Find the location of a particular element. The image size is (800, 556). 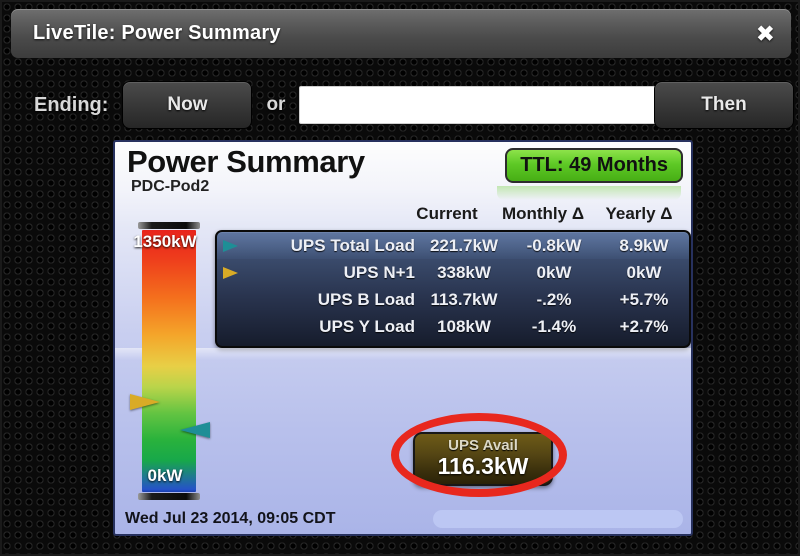

row-monthly: -1.4% is located at coordinates (554, 326).